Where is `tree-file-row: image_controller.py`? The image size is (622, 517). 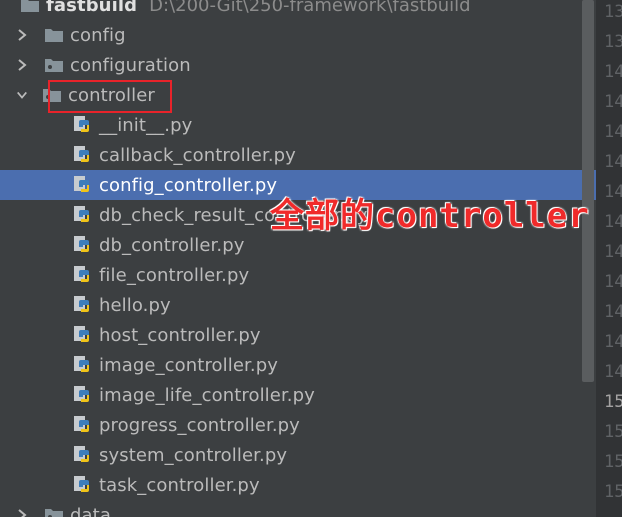 tree-file-row: image_controller.py is located at coordinates (298, 365).